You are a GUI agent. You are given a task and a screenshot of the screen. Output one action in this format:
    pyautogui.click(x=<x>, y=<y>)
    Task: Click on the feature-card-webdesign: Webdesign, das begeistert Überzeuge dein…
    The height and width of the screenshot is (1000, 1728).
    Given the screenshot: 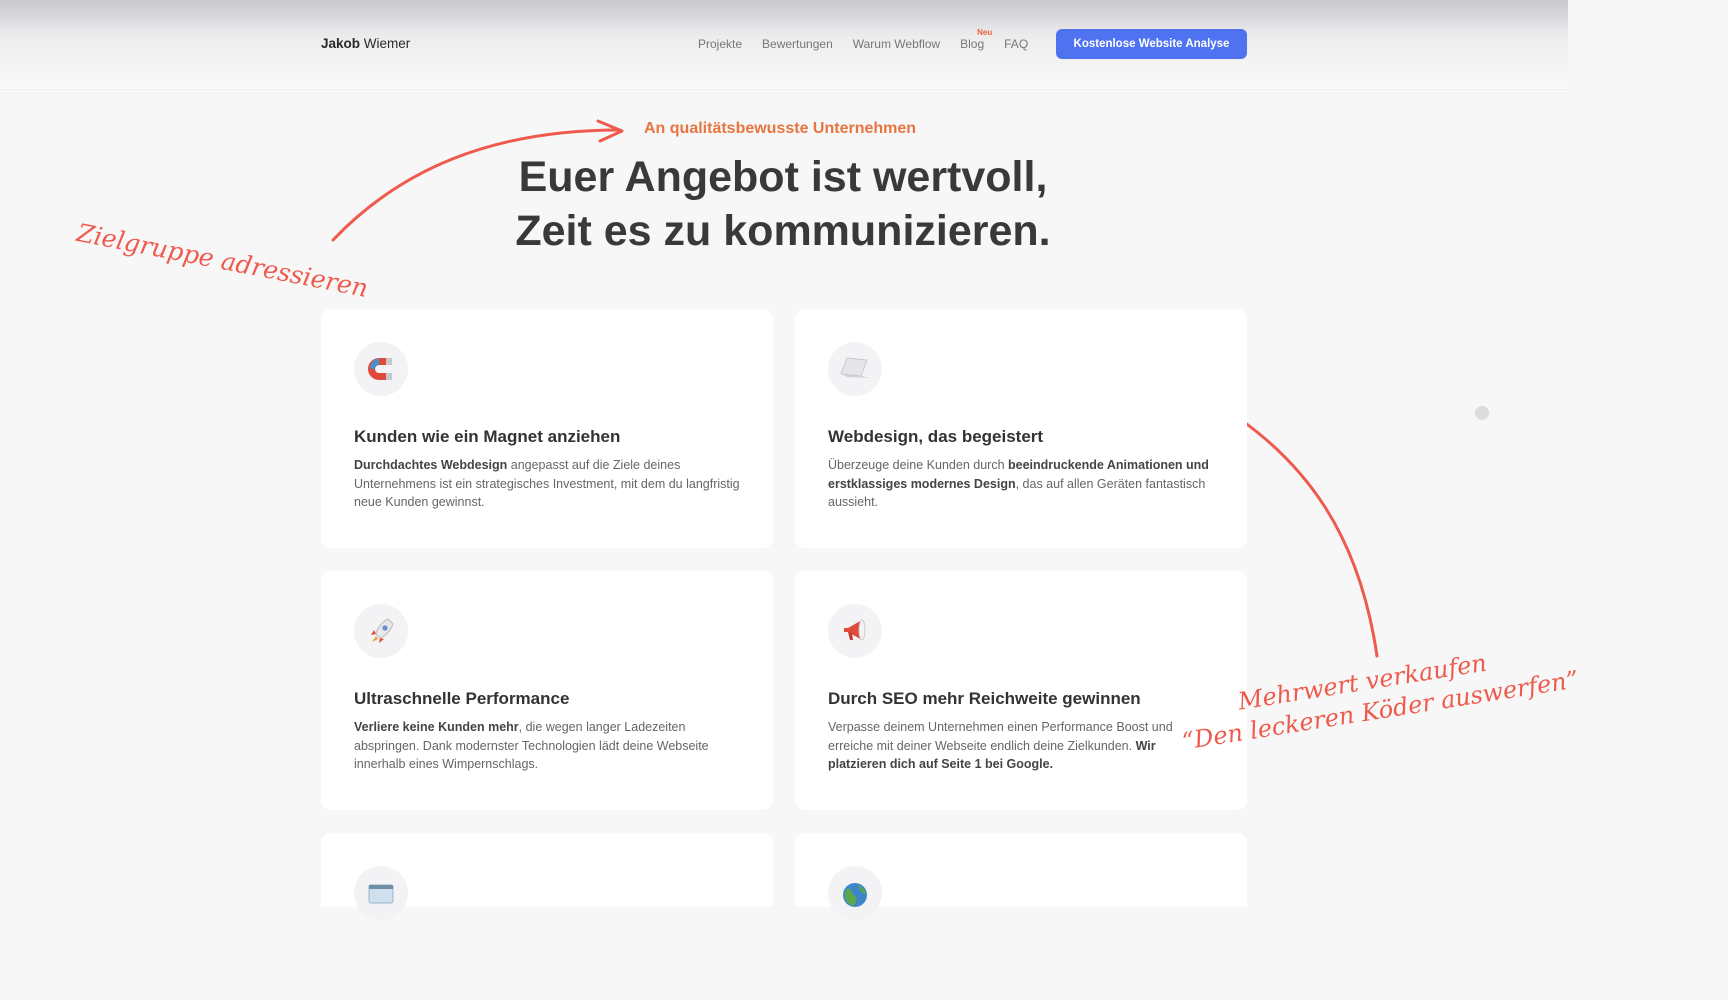 What is the action you would take?
    pyautogui.click(x=1021, y=428)
    